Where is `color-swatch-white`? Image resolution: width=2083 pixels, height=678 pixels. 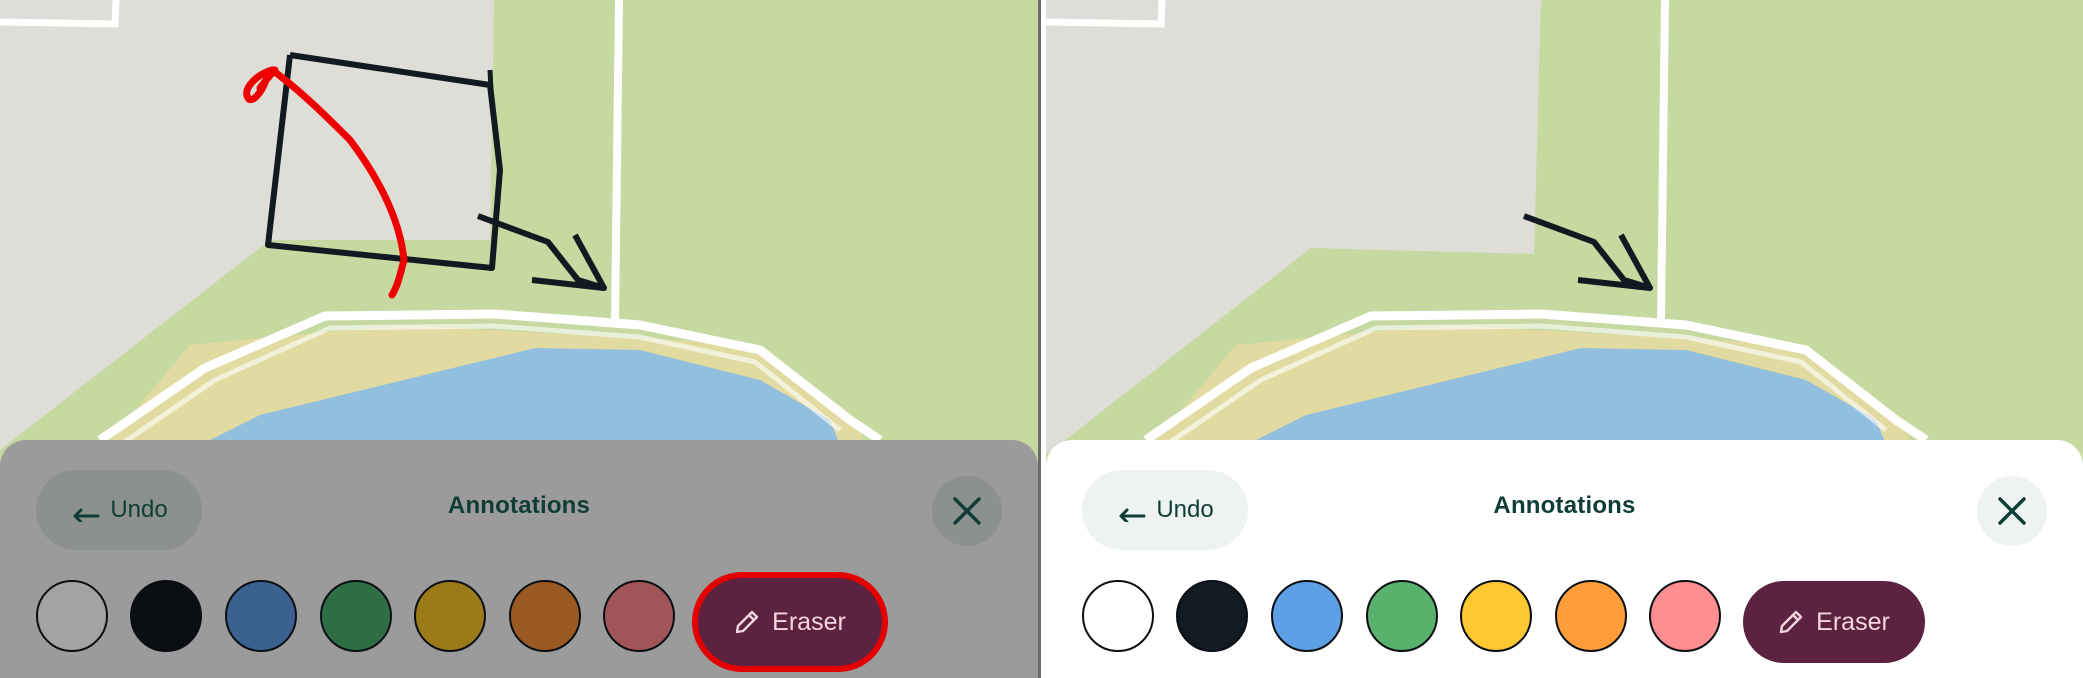
color-swatch-white is located at coordinates (1118, 616).